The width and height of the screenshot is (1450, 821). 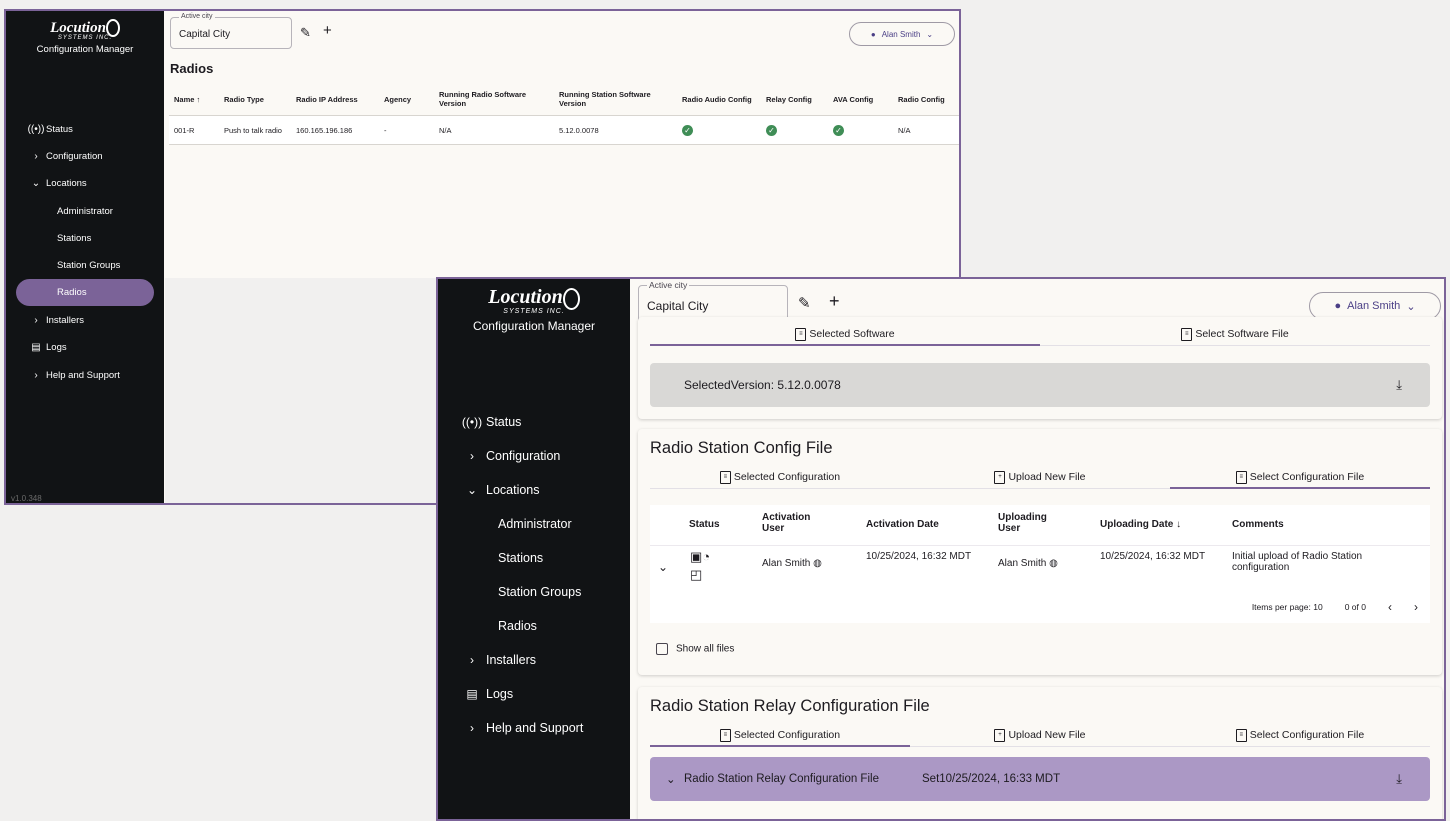 I want to click on cell-activation-date: 10/25/2024, 16:32 MDT, so click(x=919, y=556).